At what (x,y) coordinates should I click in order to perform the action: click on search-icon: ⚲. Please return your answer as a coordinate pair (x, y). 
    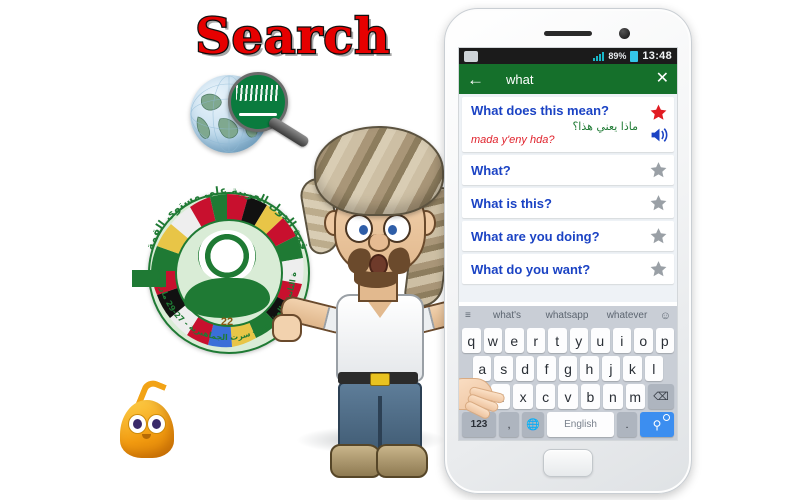
    Looking at the image, I should click on (657, 424).